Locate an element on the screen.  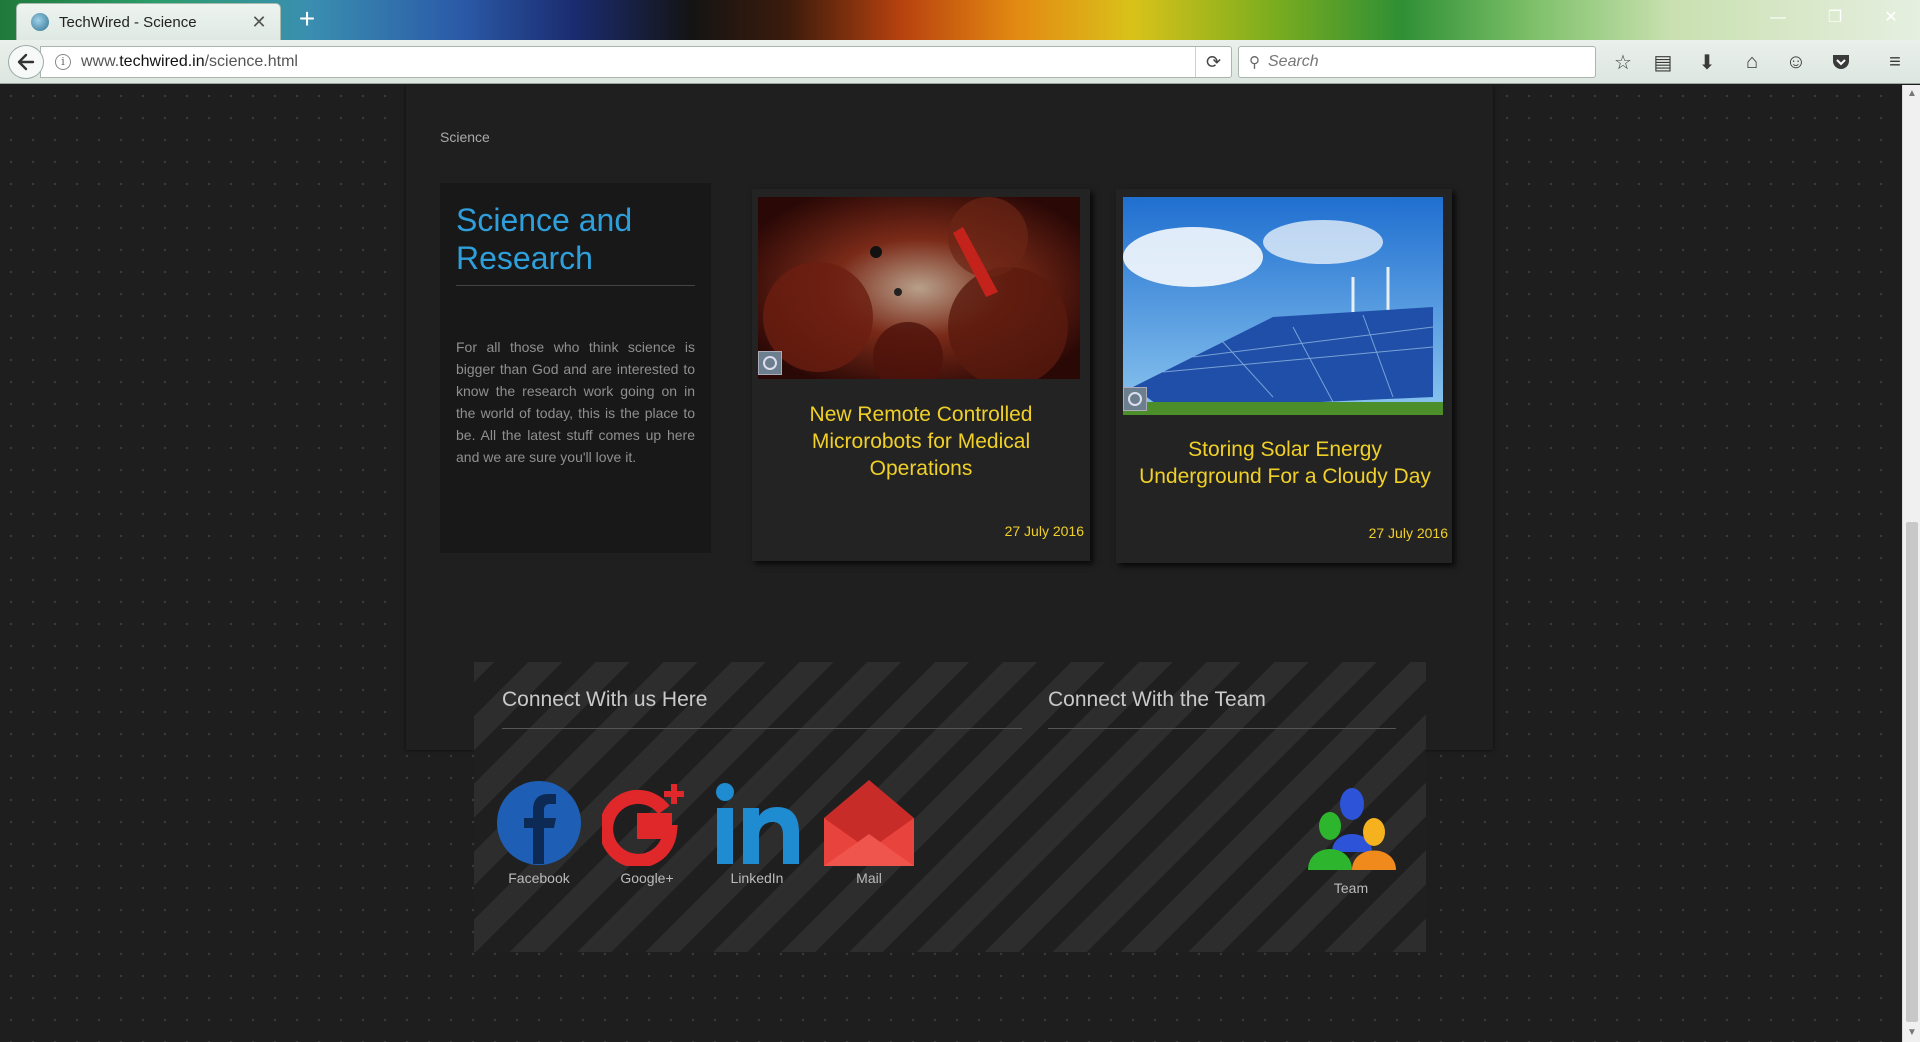
solar-panels-image is located at coordinates (1283, 306).